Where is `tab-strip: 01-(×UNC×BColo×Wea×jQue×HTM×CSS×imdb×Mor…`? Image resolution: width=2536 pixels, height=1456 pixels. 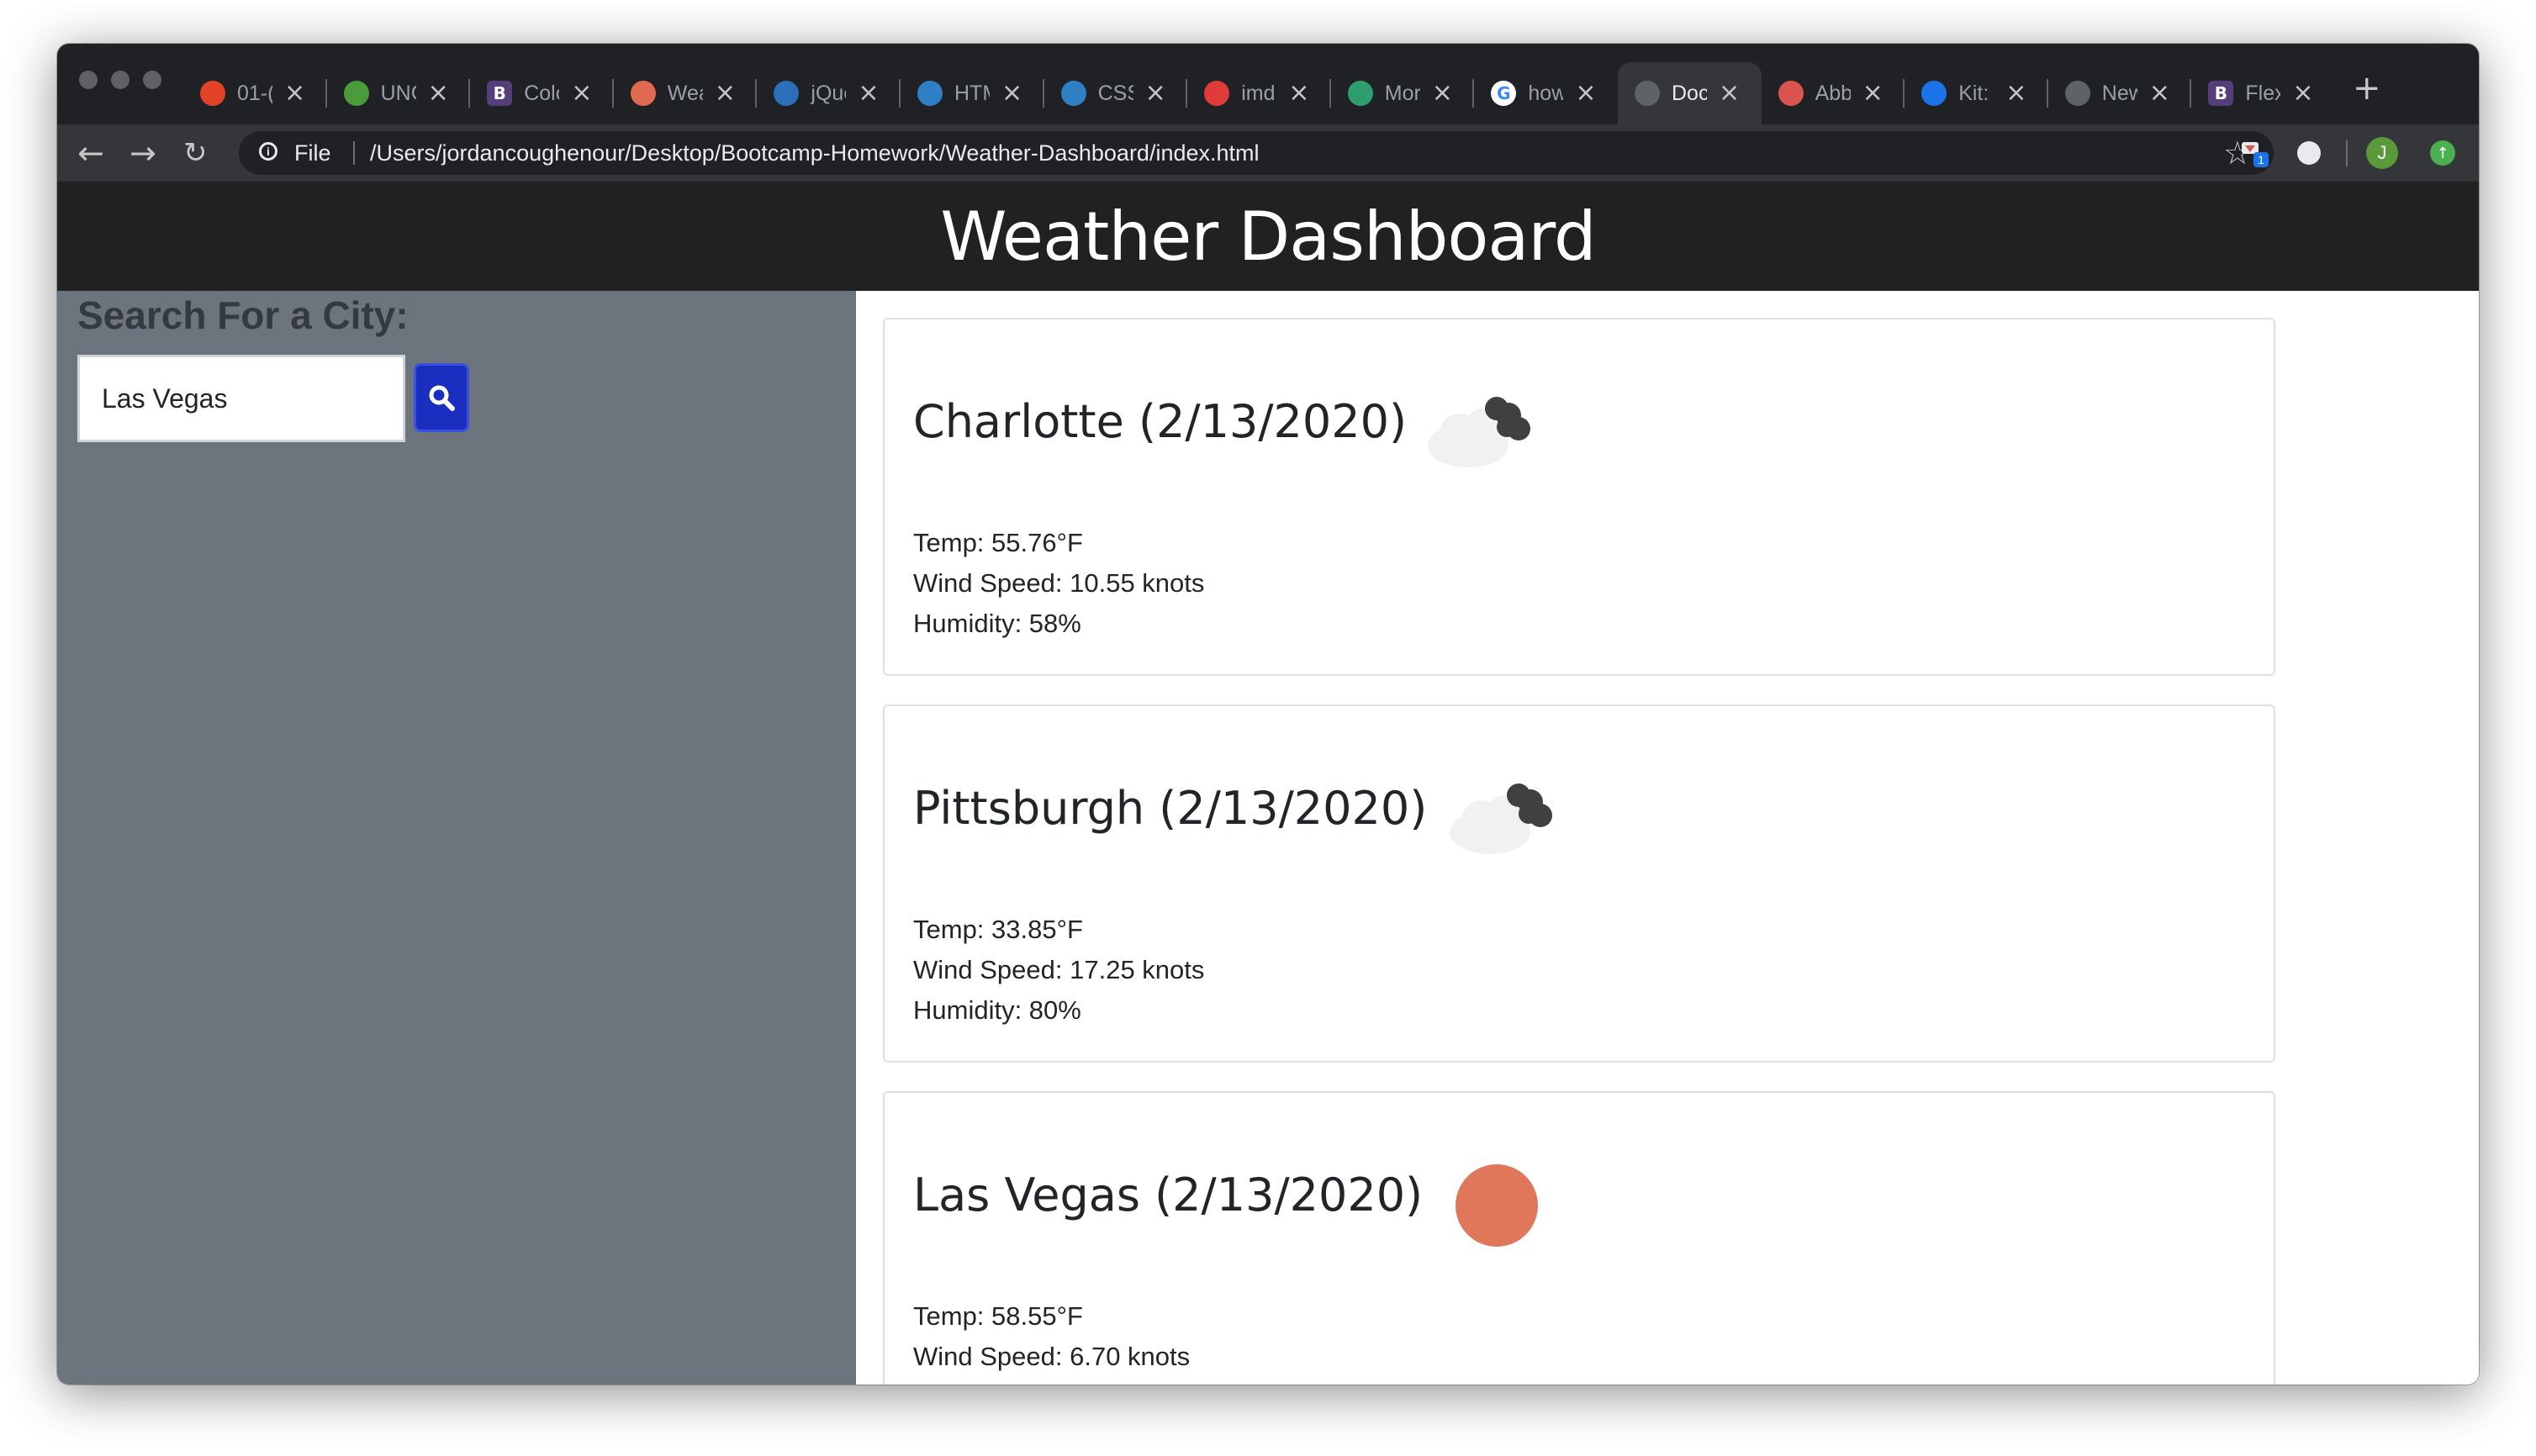 tab-strip: 01-(×UNC×BColo×Wea×jQue×HTM×CSS×imdb×Mor… is located at coordinates (1268, 84).